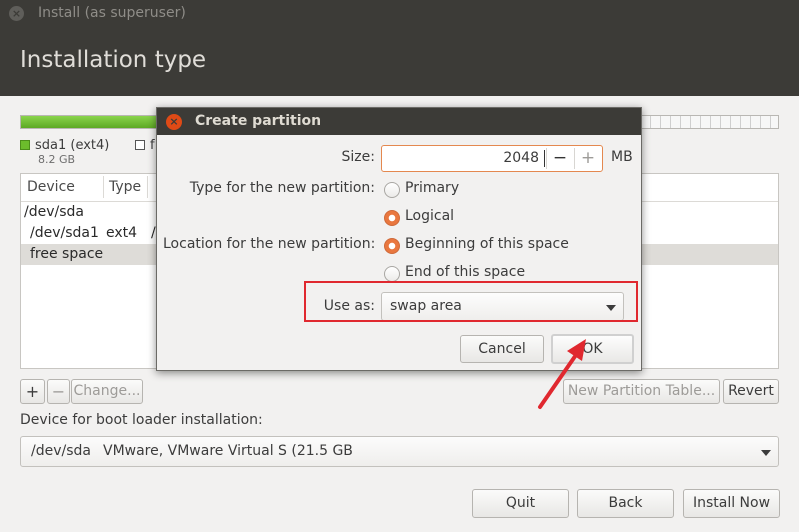 The height and width of the screenshot is (532, 799). What do you see at coordinates (562, 374) in the screenshot?
I see `annotation-arrow-icon` at bounding box center [562, 374].